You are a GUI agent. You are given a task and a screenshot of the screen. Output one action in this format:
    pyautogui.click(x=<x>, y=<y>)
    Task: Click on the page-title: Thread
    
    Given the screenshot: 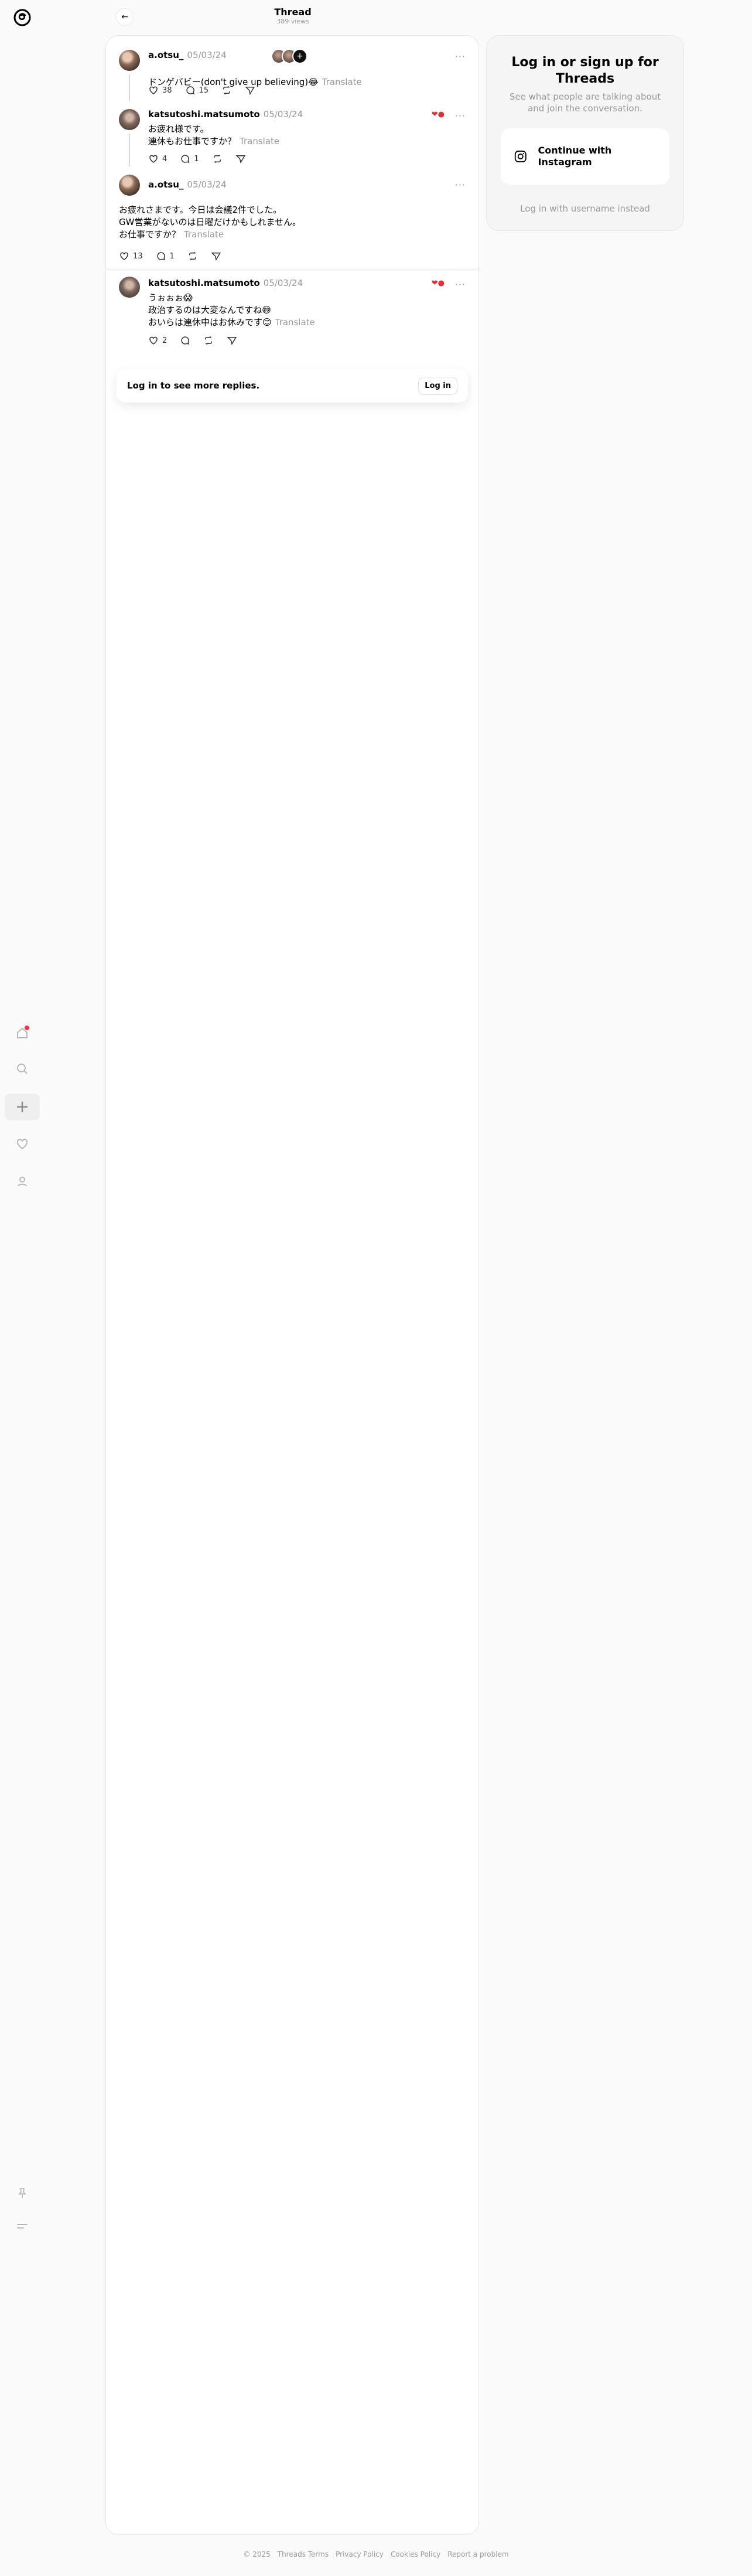 What is the action you would take?
    pyautogui.click(x=293, y=12)
    